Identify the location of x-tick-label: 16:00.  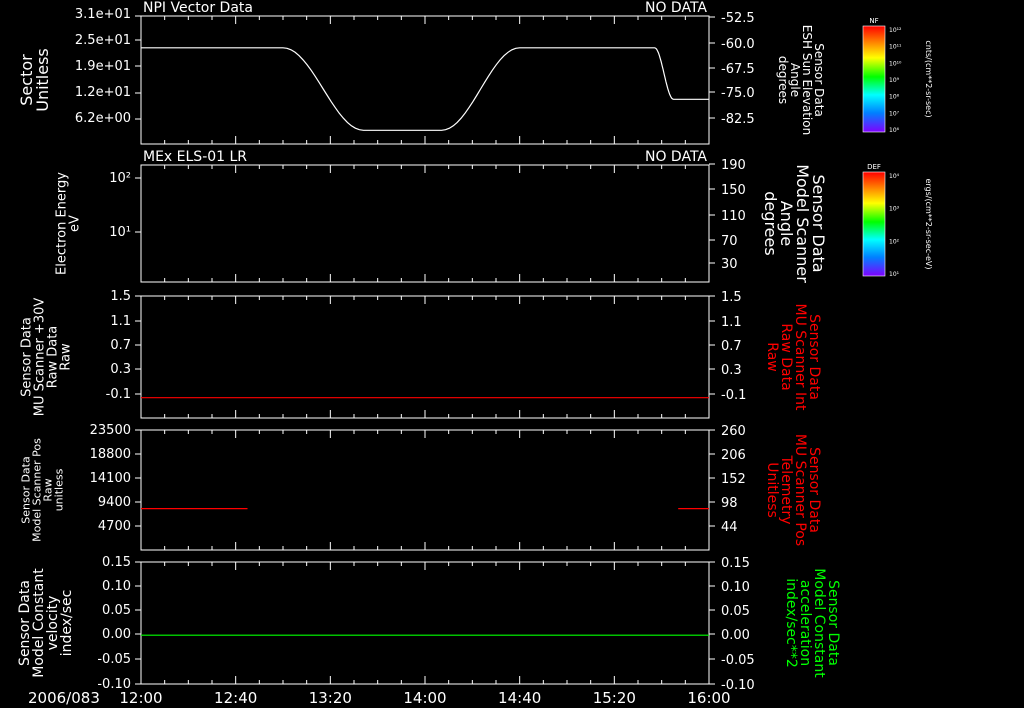
(708, 698).